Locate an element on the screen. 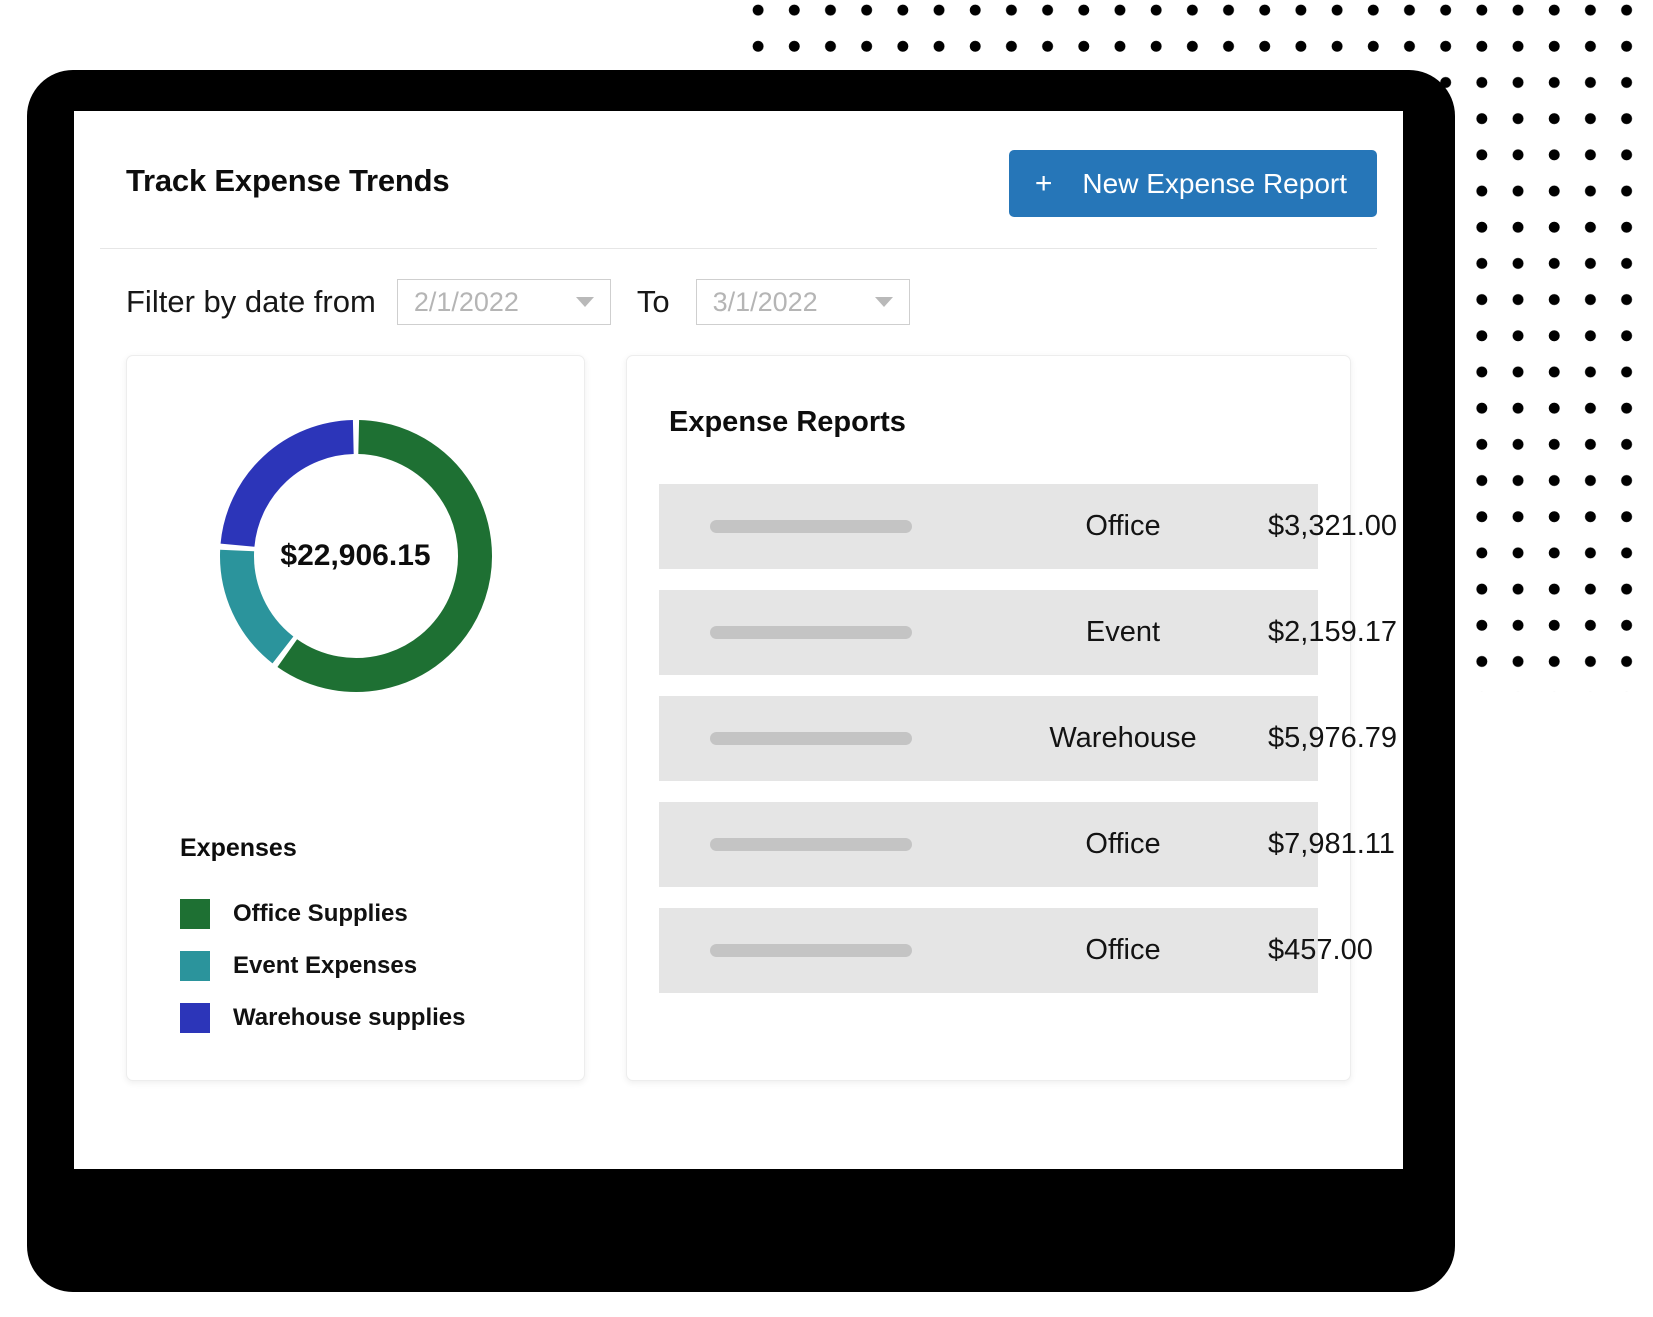  date-to-value: 3/1/2022 is located at coordinates (765, 301).